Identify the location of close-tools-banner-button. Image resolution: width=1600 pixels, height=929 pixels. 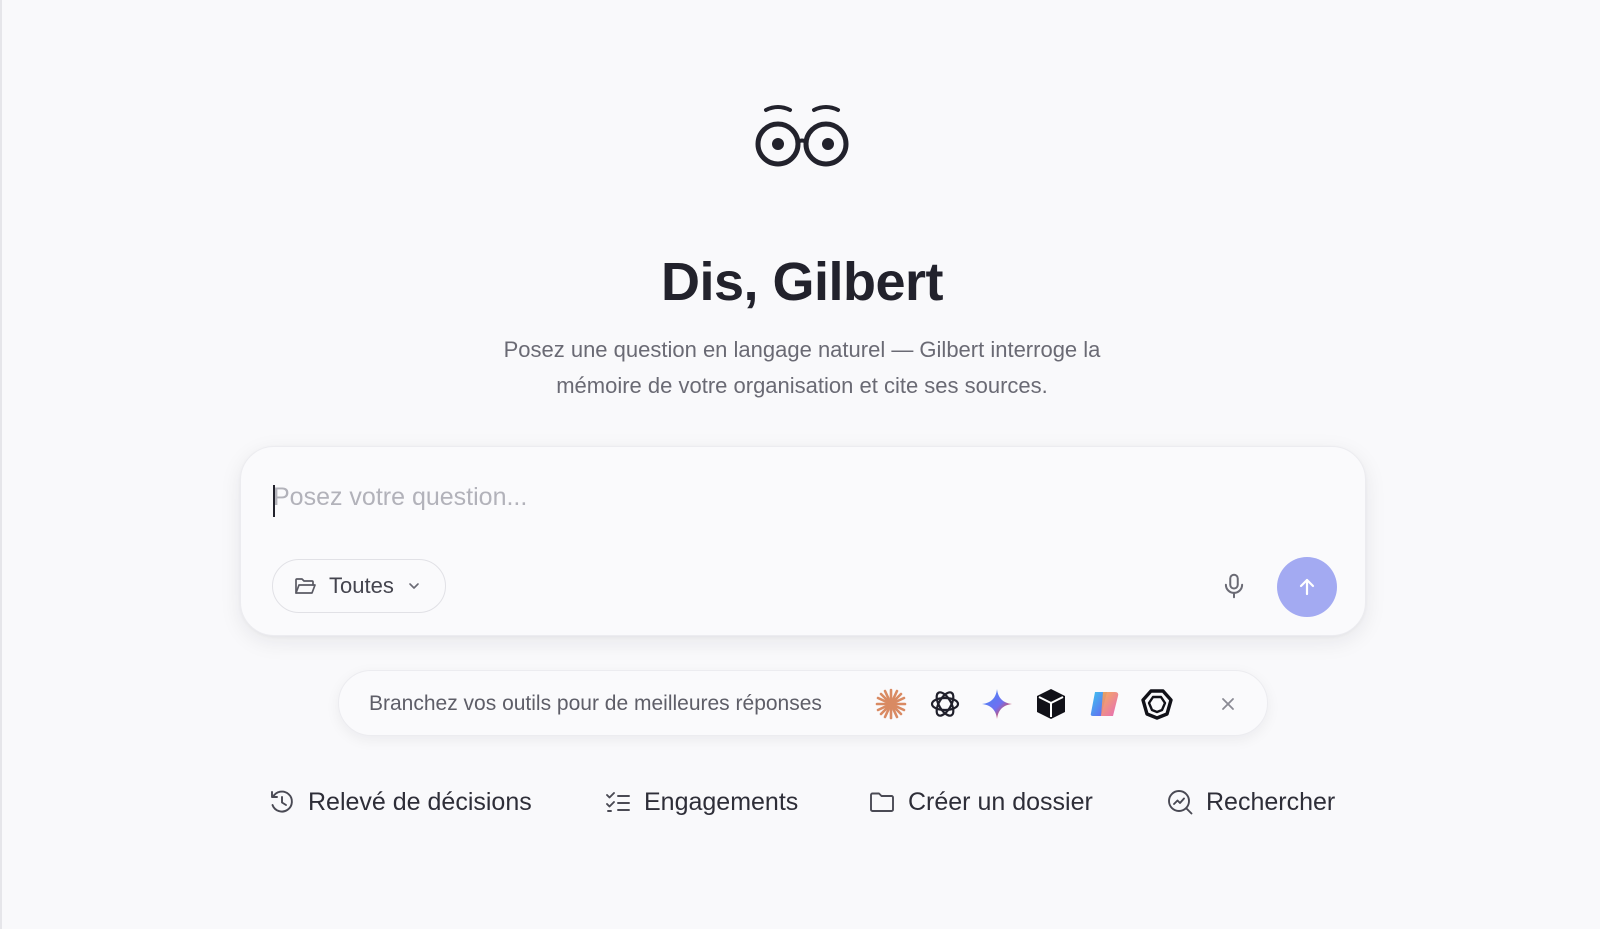
(1228, 704).